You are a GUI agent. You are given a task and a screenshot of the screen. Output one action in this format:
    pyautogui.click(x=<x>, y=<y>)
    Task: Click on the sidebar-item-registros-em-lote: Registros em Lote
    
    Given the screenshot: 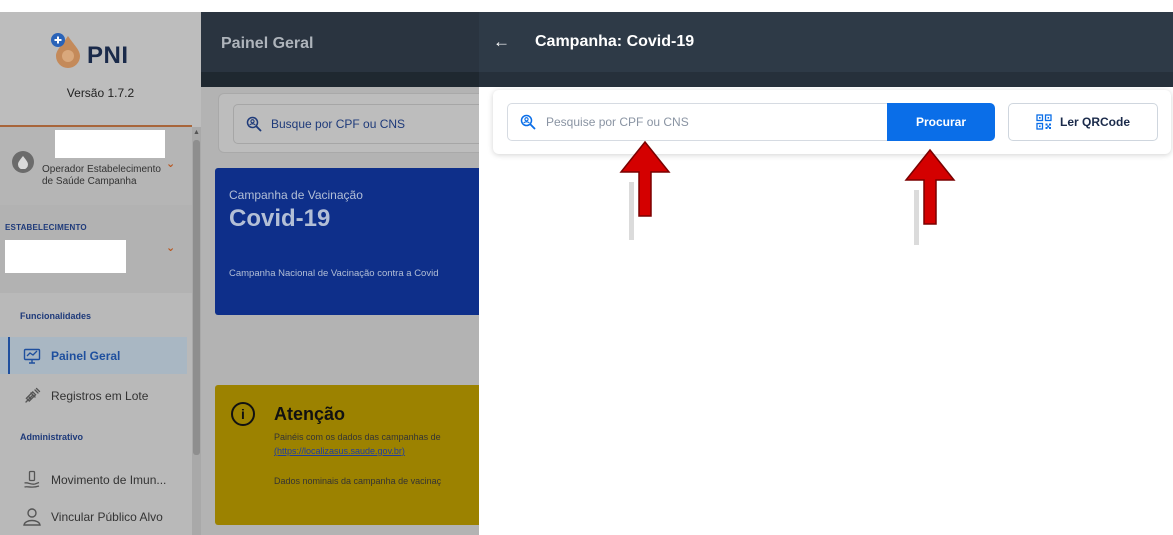 What is the action you would take?
    pyautogui.click(x=93, y=395)
    